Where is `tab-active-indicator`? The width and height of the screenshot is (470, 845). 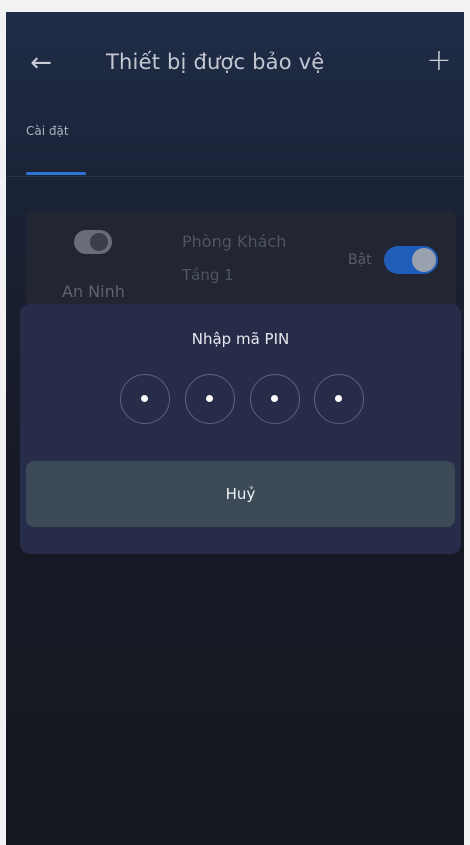 tab-active-indicator is located at coordinates (56, 173).